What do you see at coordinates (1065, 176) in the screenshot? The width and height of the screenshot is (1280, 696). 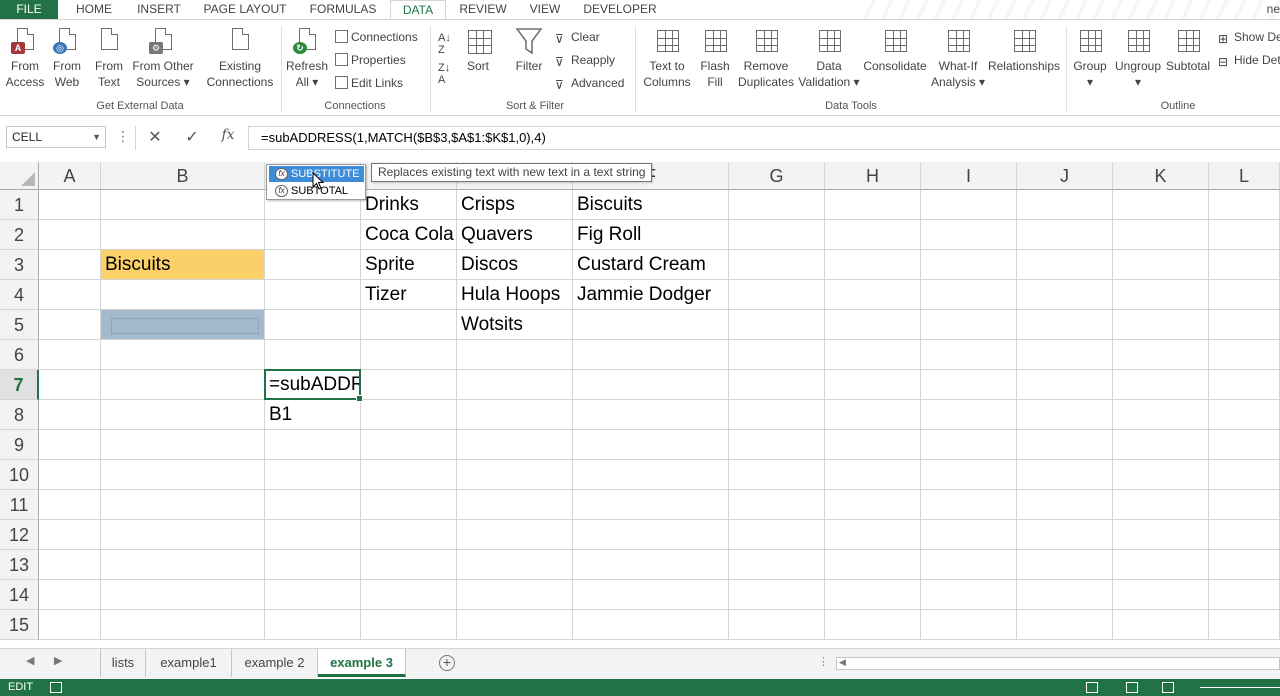 I see `column-header-j: J` at bounding box center [1065, 176].